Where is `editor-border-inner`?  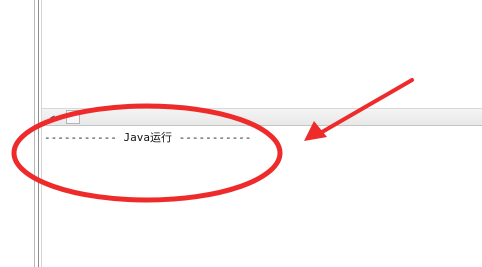 editor-border-inner is located at coordinates (41, 133).